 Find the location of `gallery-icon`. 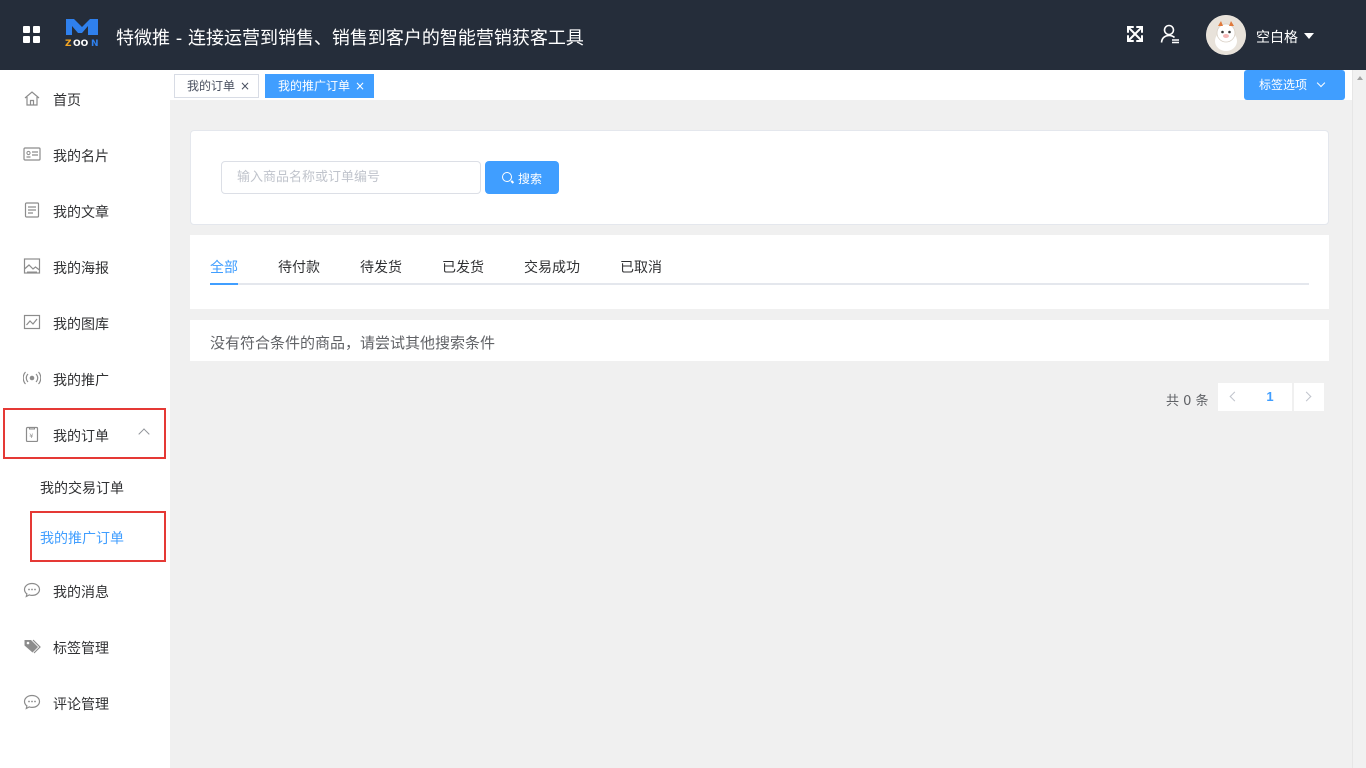

gallery-icon is located at coordinates (32, 322).